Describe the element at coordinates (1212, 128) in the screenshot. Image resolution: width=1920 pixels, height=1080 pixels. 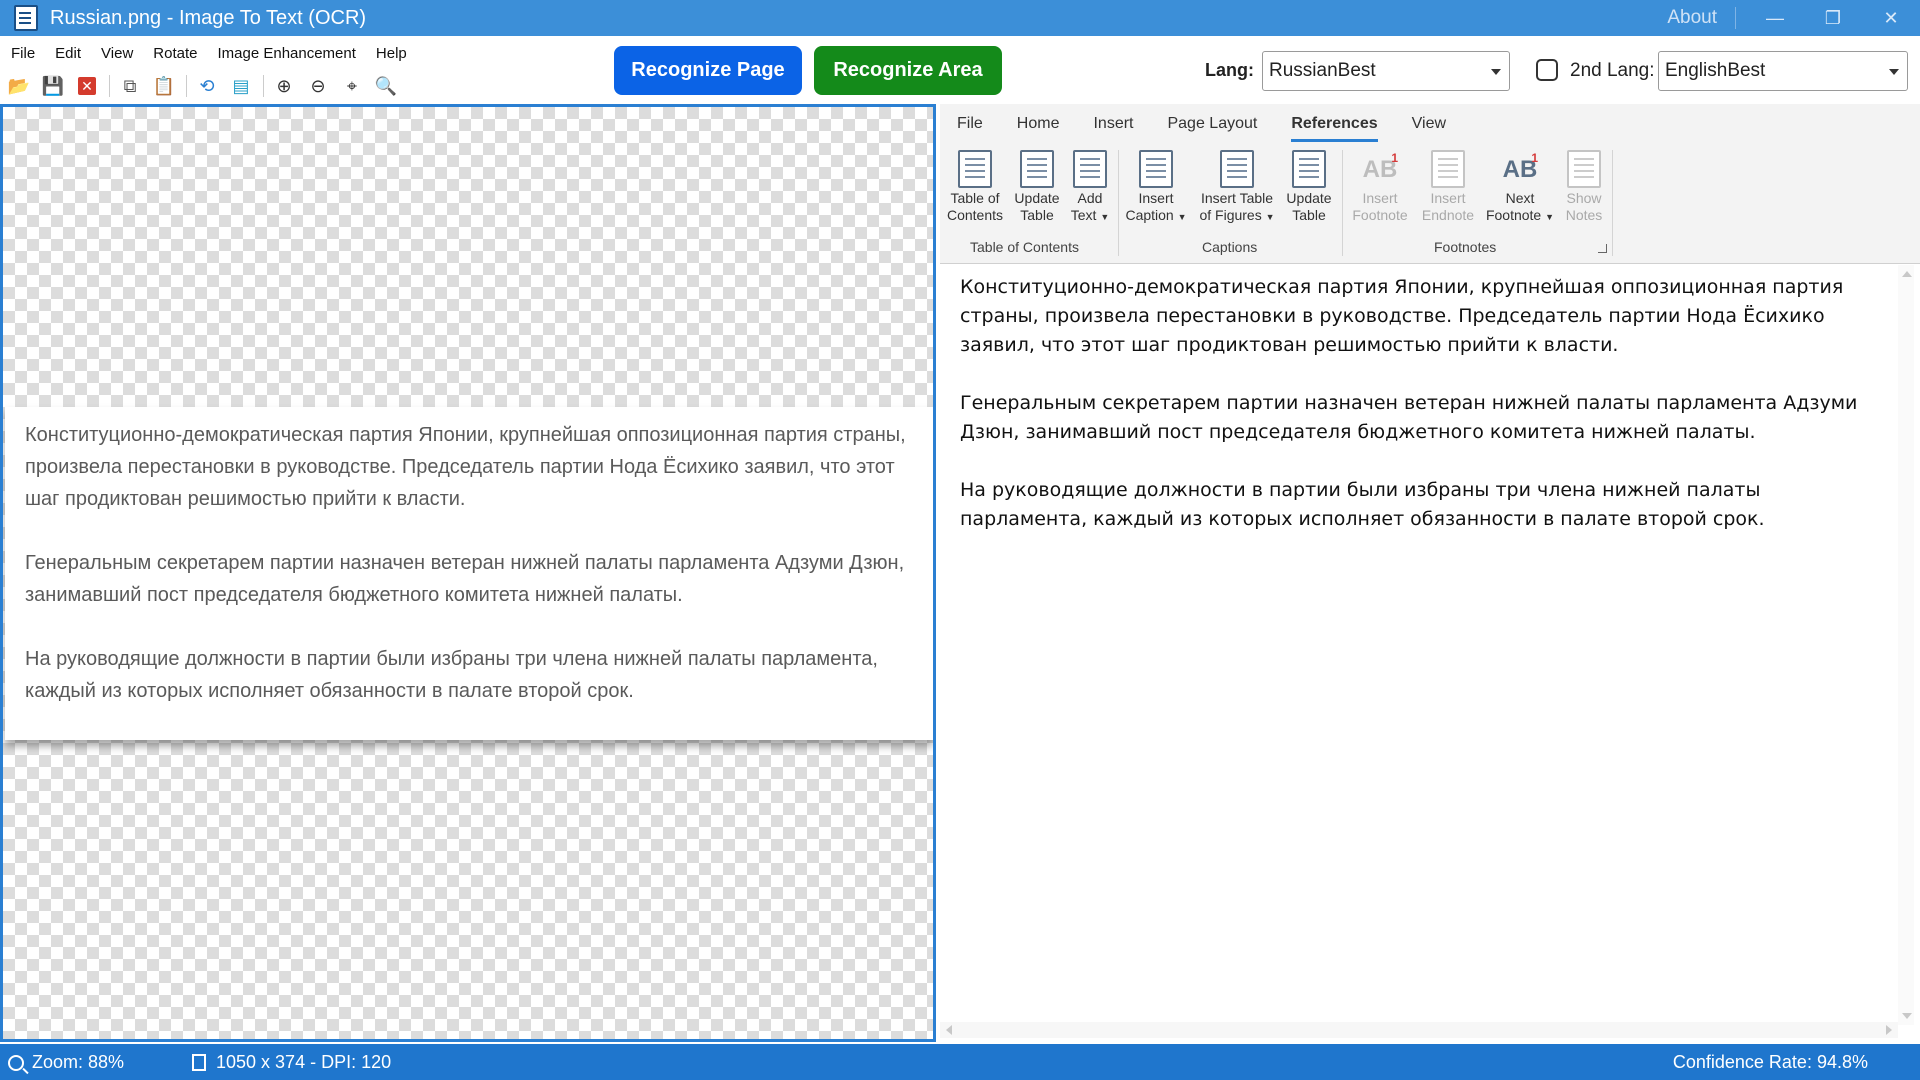
I see `tab-page-layout: Page Layout` at that location.